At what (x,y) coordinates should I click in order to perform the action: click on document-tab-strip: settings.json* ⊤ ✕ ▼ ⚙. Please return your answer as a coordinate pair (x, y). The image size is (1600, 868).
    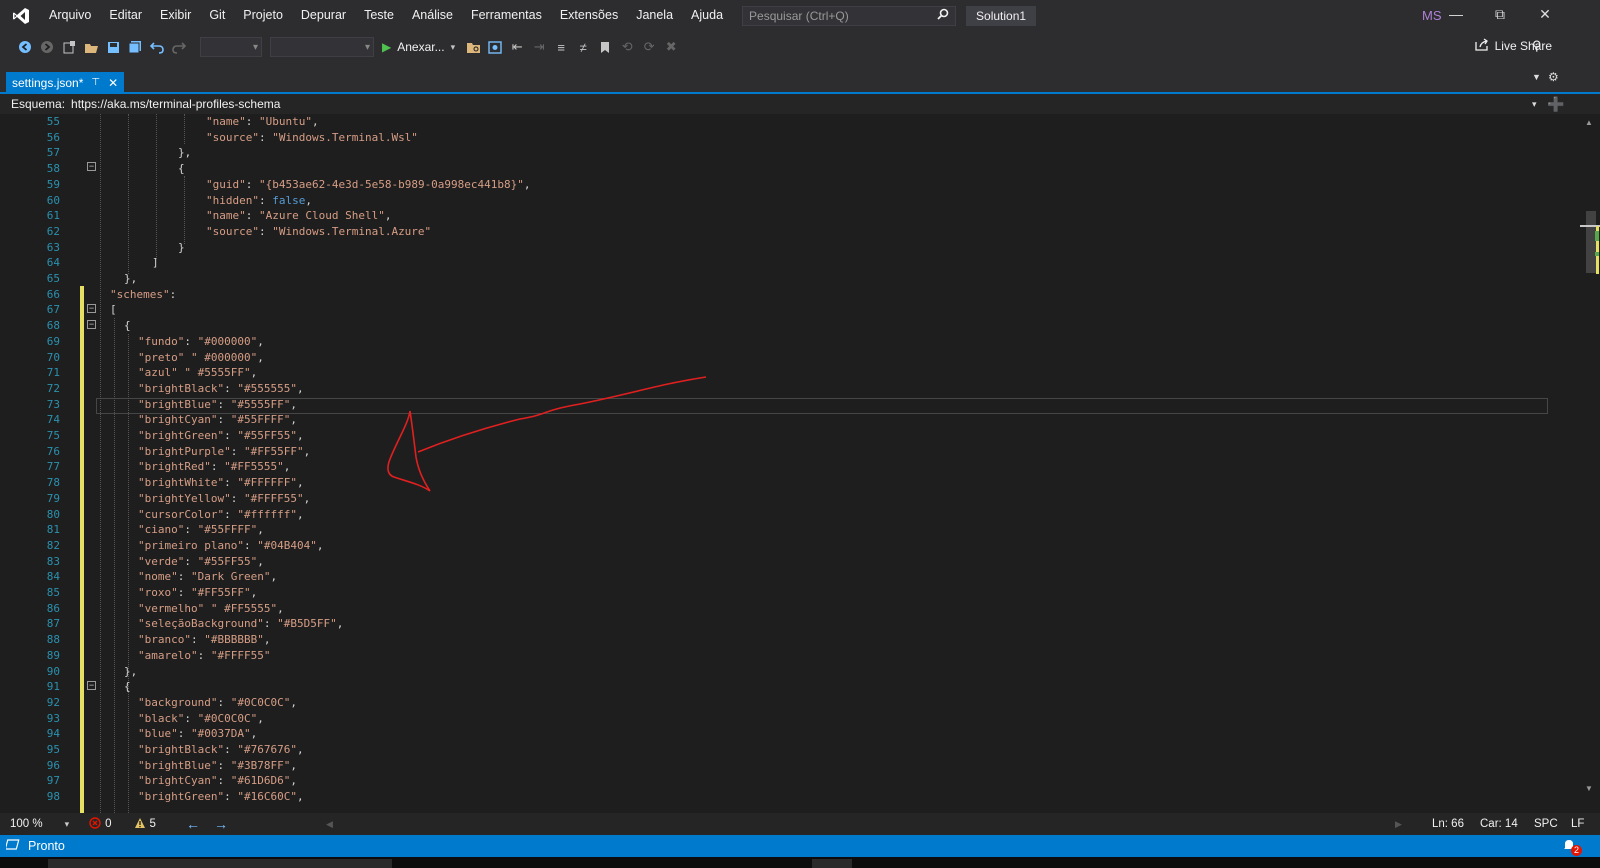
    Looking at the image, I should click on (800, 78).